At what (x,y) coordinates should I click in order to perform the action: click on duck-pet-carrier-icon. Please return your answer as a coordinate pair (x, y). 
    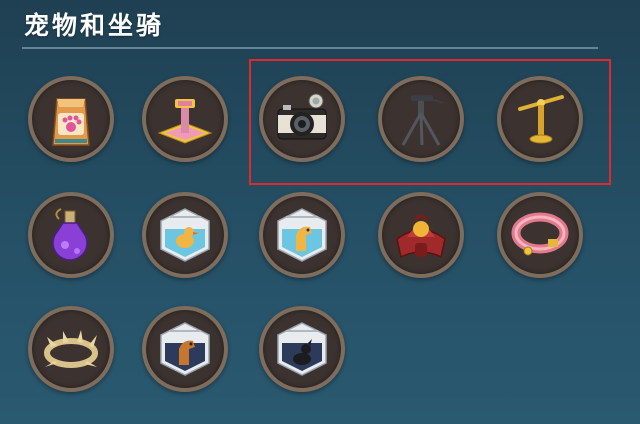
    Looking at the image, I should click on (185, 235).